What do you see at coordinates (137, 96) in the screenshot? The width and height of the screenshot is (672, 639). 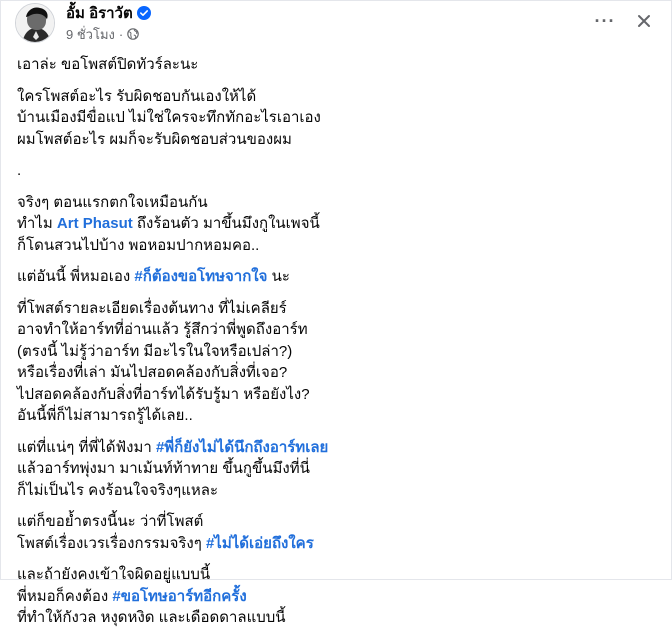 I see `post-text-line: ใครโพสต์อะไร รับผิดชอบกันเองให้ได้` at bounding box center [137, 96].